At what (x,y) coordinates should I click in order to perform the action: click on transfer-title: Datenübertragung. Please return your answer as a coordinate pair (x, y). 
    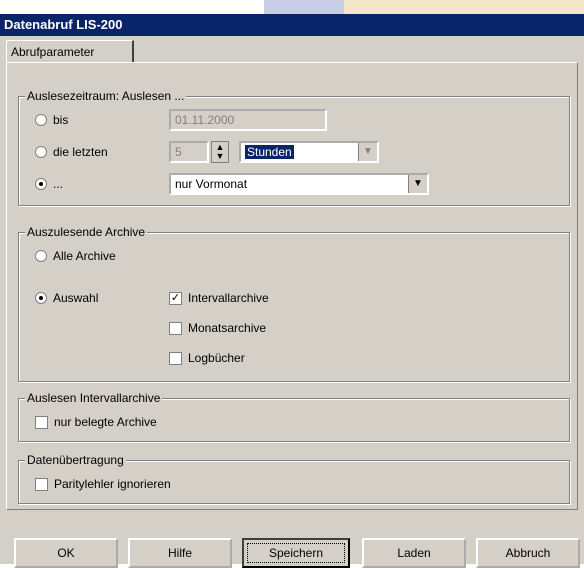
    Looking at the image, I should click on (75, 460).